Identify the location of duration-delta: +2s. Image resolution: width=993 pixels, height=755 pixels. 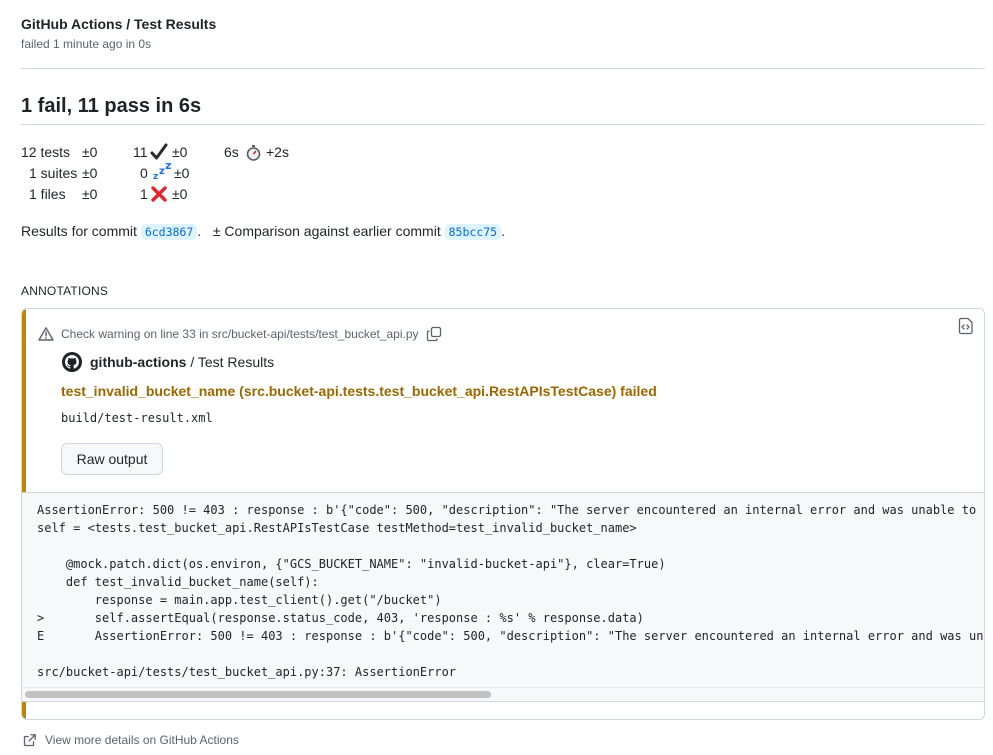
(277, 152).